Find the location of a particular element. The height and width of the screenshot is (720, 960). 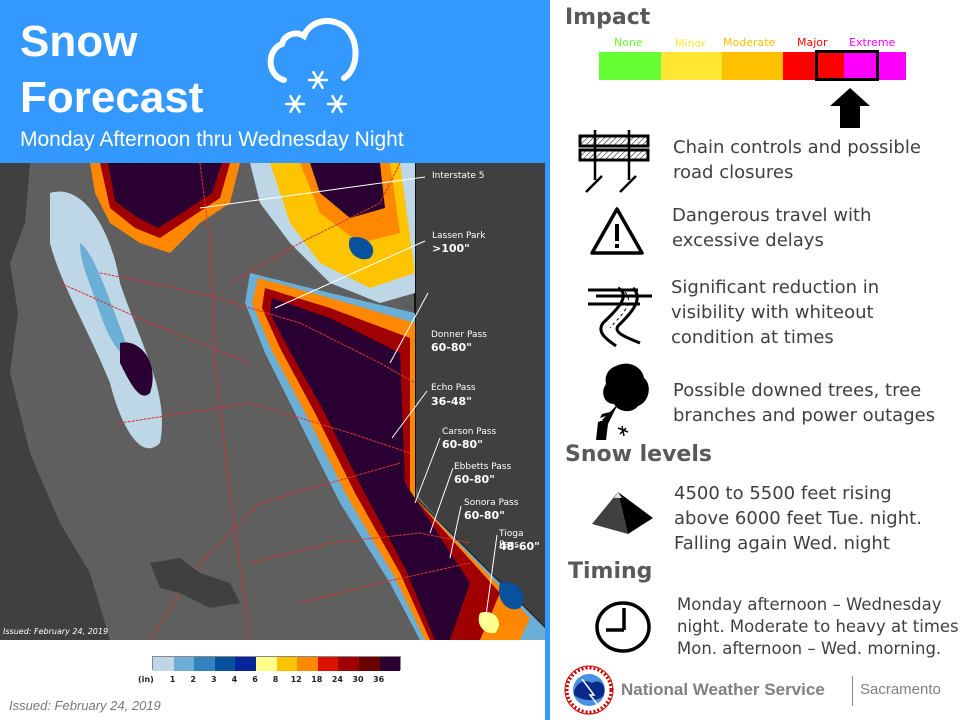

impact-text-line: Significant reduction in is located at coordinates (775, 287).